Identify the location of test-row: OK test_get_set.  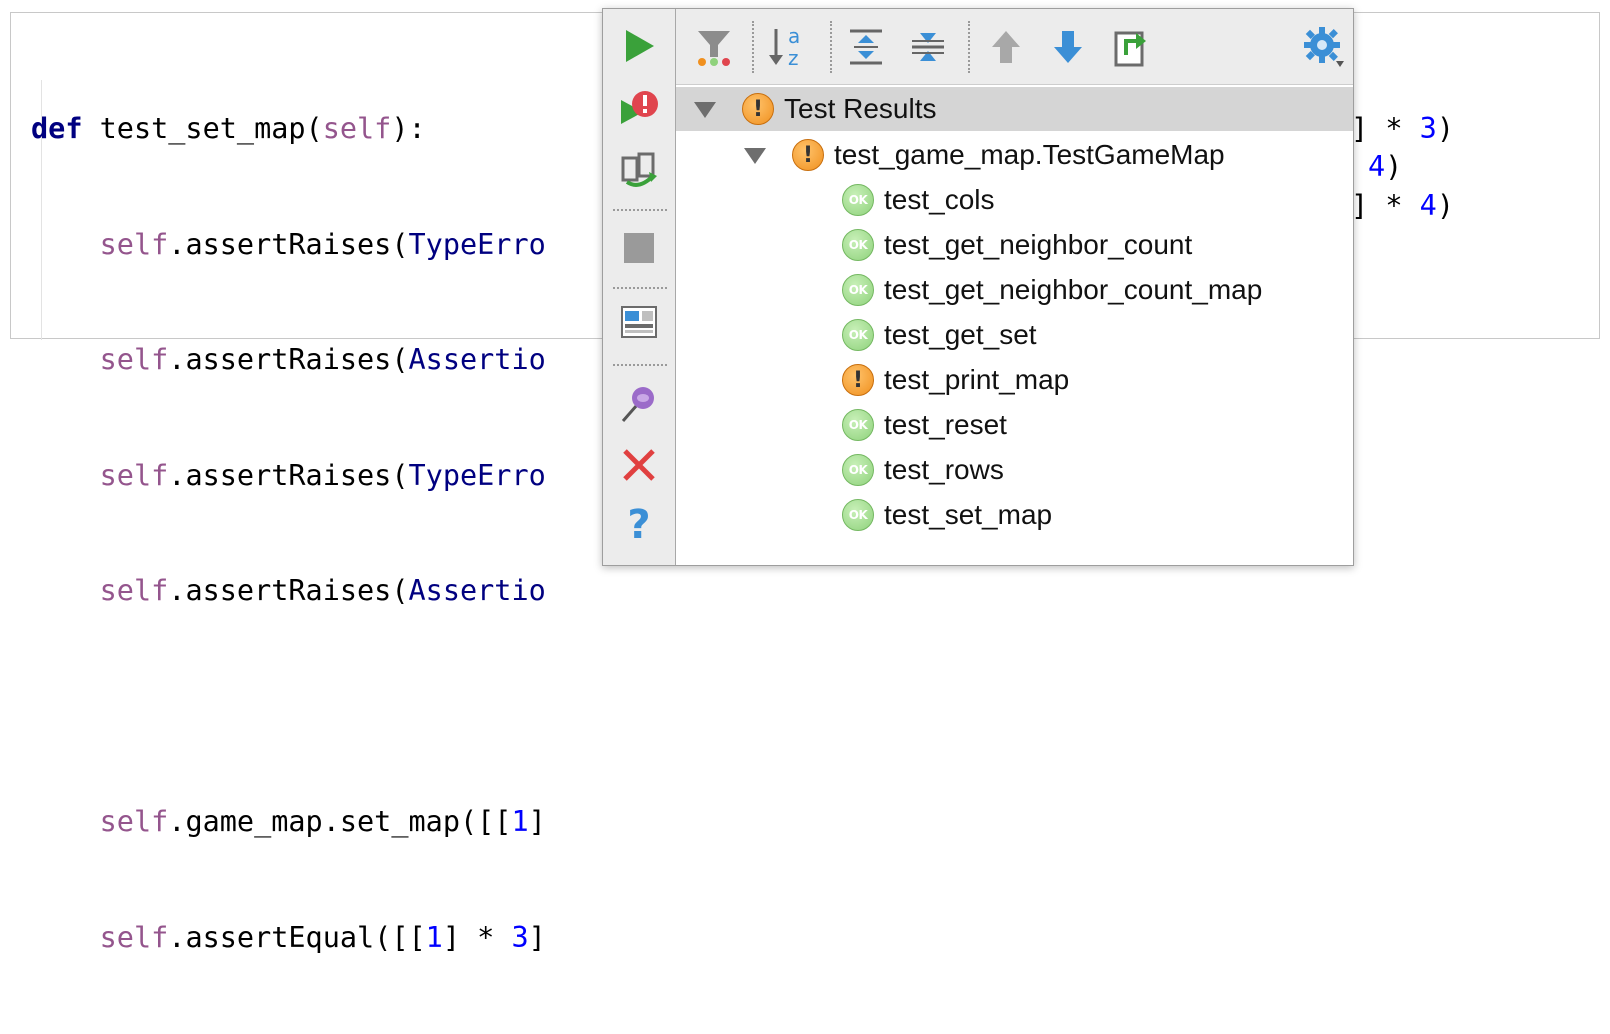
(1014, 335).